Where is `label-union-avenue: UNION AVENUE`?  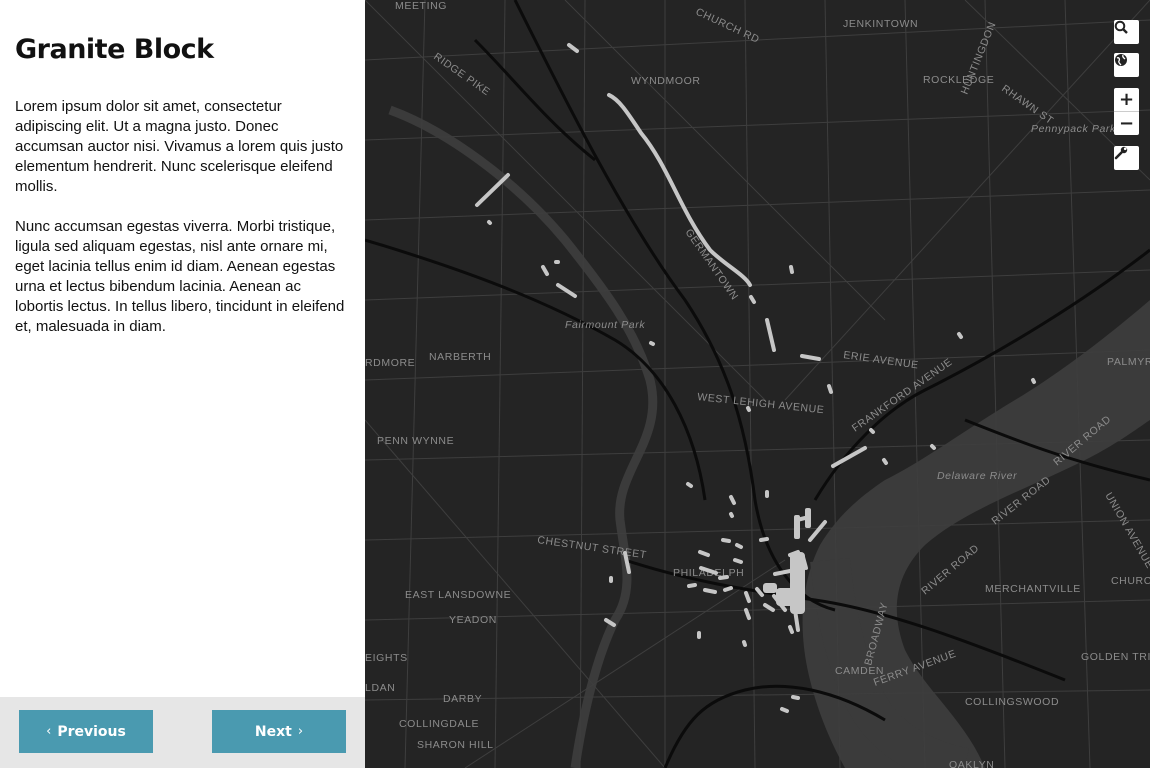 label-union-avenue: UNION AVENUE is located at coordinates (1126, 531).